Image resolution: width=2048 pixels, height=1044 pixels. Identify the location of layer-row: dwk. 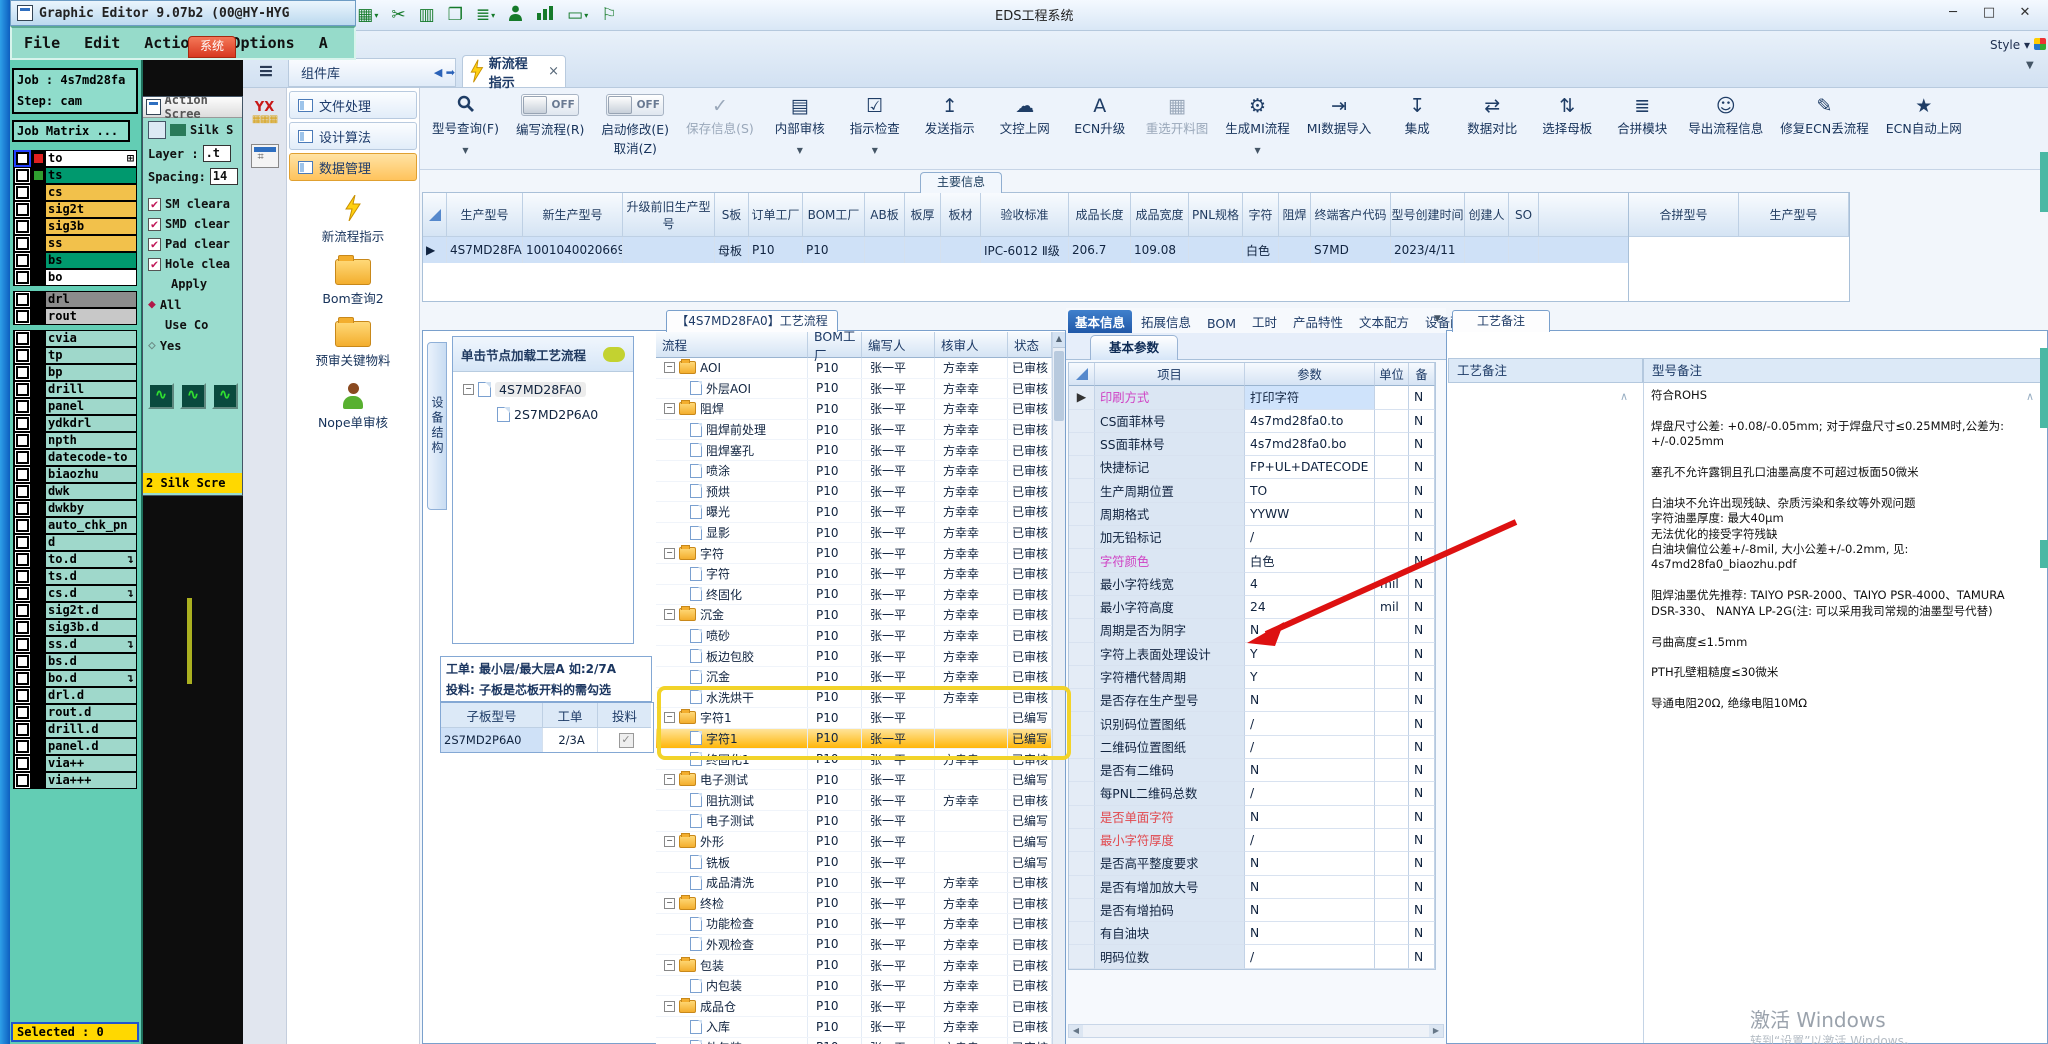
(75, 491).